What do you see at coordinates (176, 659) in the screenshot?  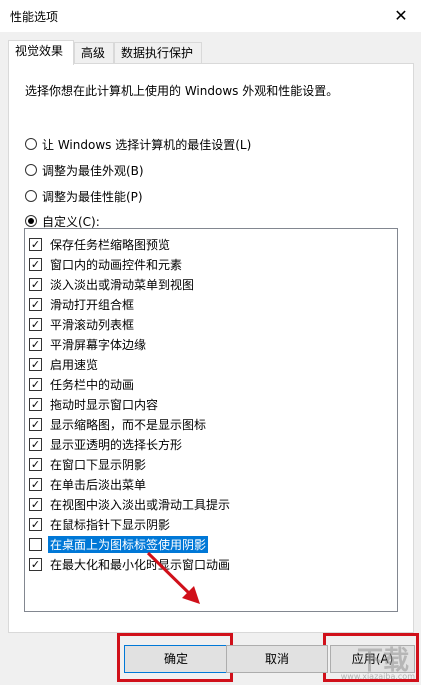 I see `ok-button: 确定` at bounding box center [176, 659].